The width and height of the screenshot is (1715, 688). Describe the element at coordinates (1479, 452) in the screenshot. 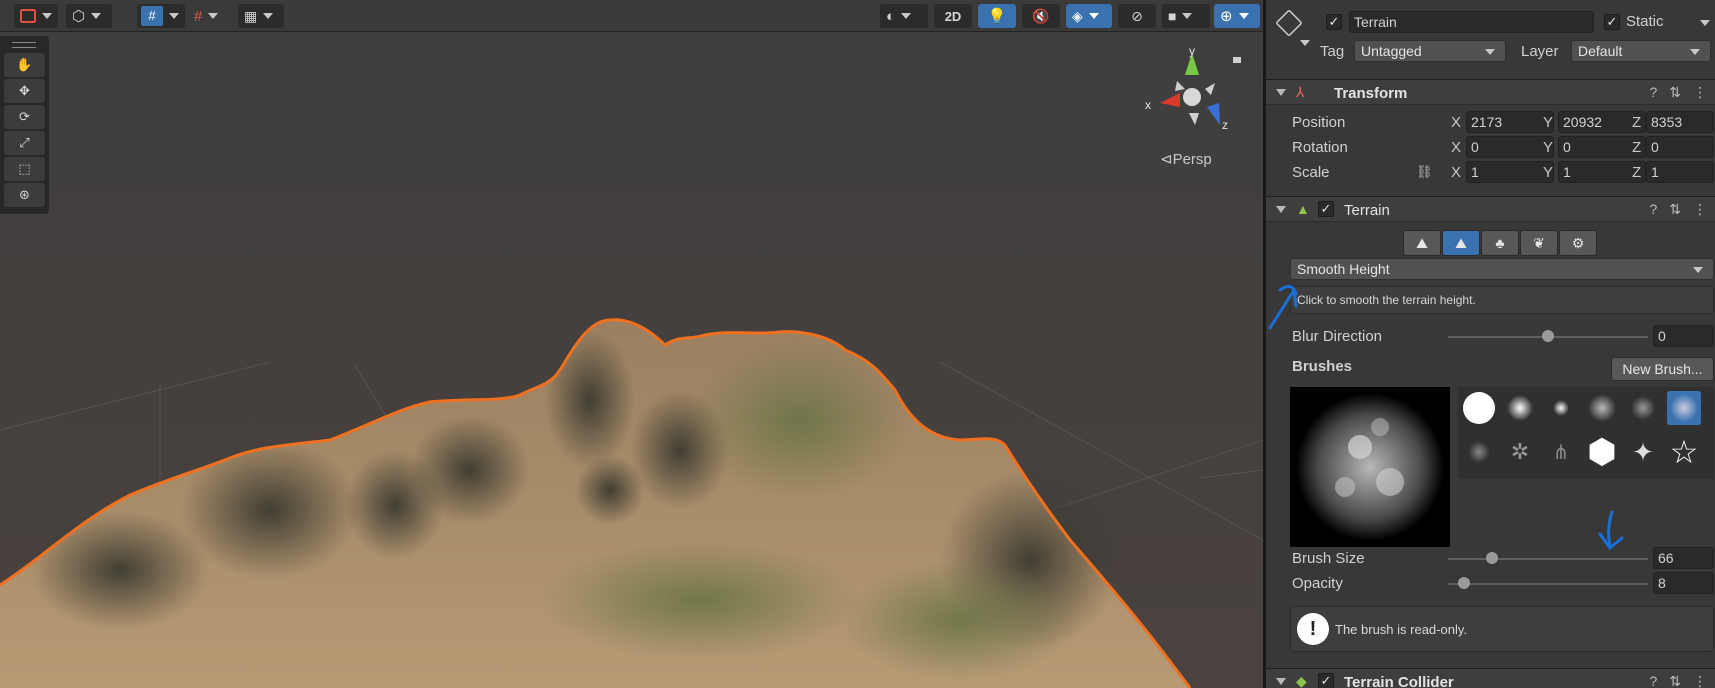

I see `brush-splatter` at that location.